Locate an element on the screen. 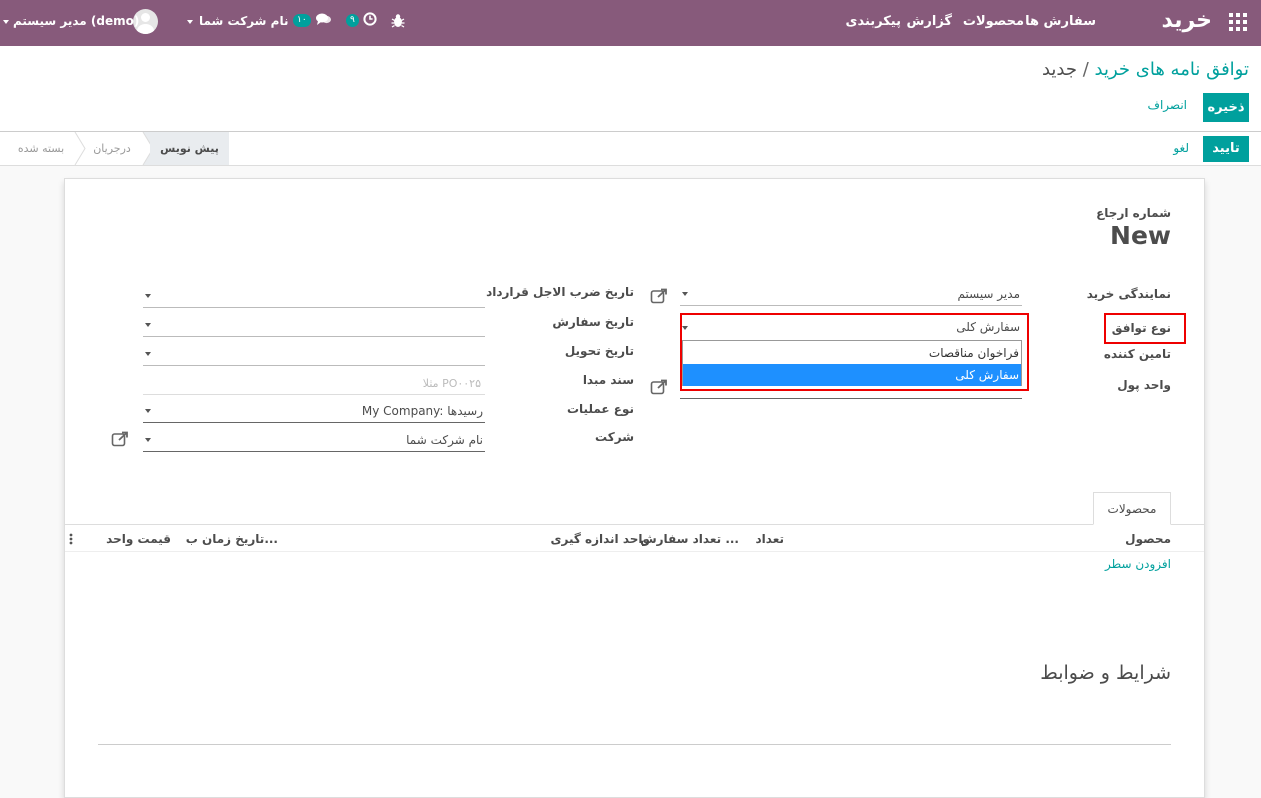 The height and width of the screenshot is (798, 1261). breadcrumb-current: جدید is located at coordinates (1059, 69).